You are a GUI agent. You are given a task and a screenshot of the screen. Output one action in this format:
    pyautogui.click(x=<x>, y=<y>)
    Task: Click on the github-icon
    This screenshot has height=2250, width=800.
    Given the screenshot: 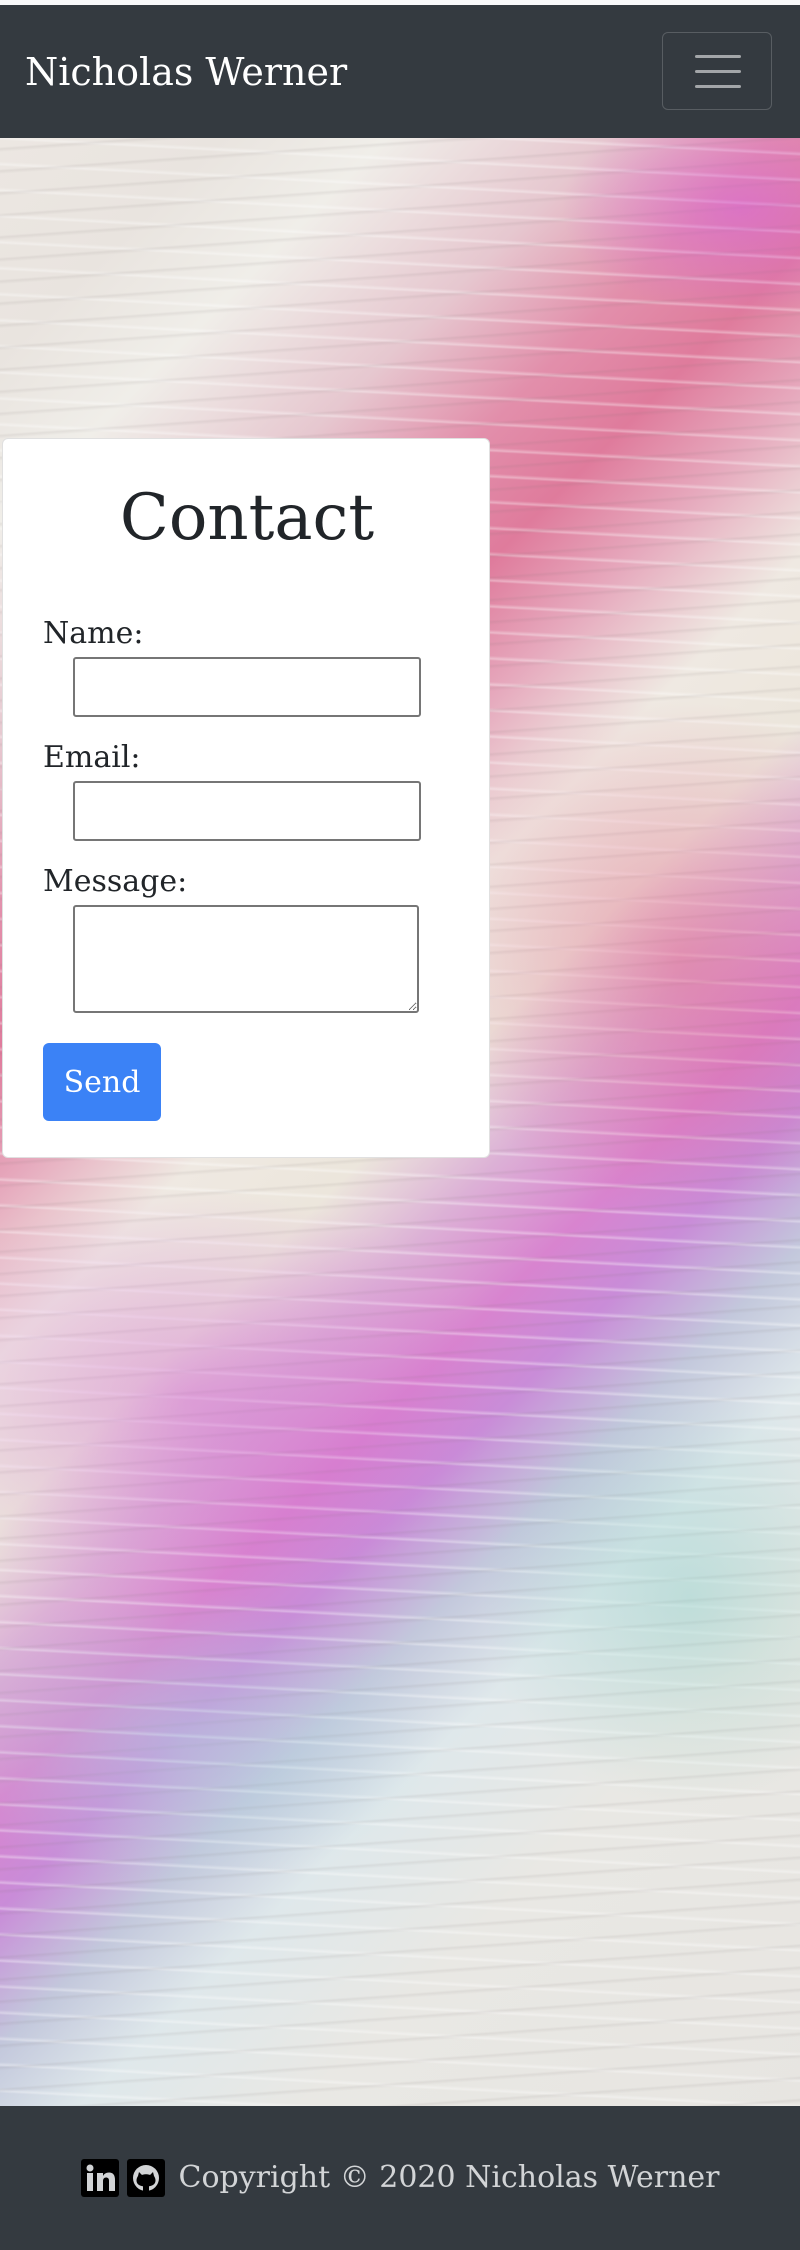 What is the action you would take?
    pyautogui.click(x=145, y=2178)
    